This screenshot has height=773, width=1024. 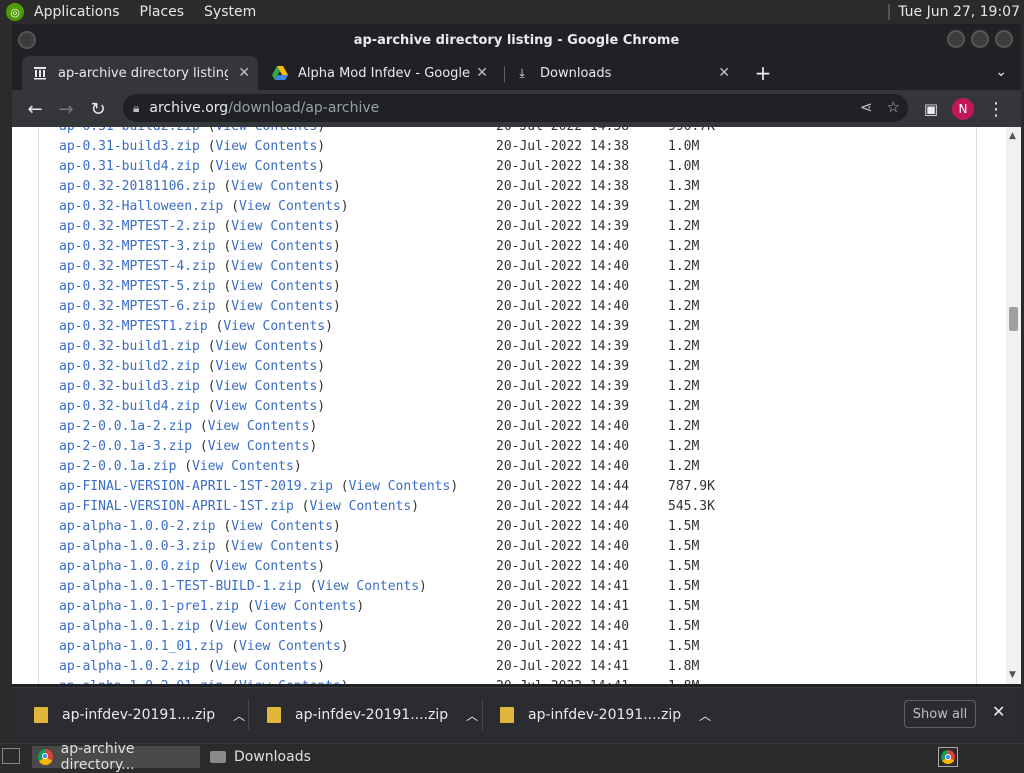 What do you see at coordinates (1001, 72) in the screenshot?
I see `tab-search-chevron-icon: ⌄` at bounding box center [1001, 72].